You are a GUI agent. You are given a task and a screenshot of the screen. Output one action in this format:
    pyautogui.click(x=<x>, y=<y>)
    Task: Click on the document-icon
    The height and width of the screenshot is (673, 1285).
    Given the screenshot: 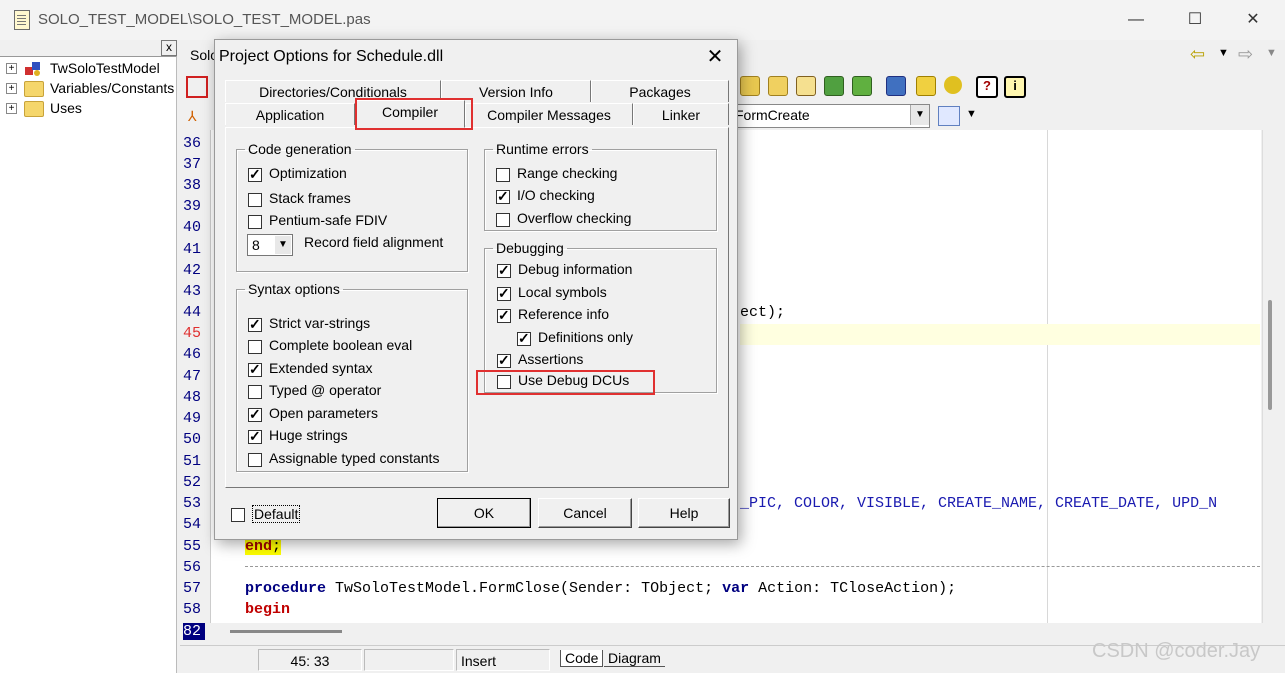 What is the action you would take?
    pyautogui.click(x=22, y=20)
    